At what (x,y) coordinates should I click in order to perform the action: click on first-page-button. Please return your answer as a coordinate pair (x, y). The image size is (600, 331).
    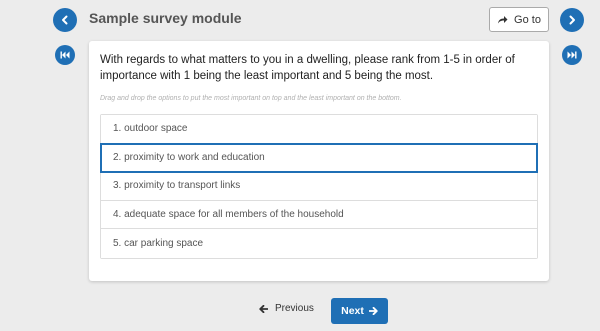
    Looking at the image, I should click on (65, 55).